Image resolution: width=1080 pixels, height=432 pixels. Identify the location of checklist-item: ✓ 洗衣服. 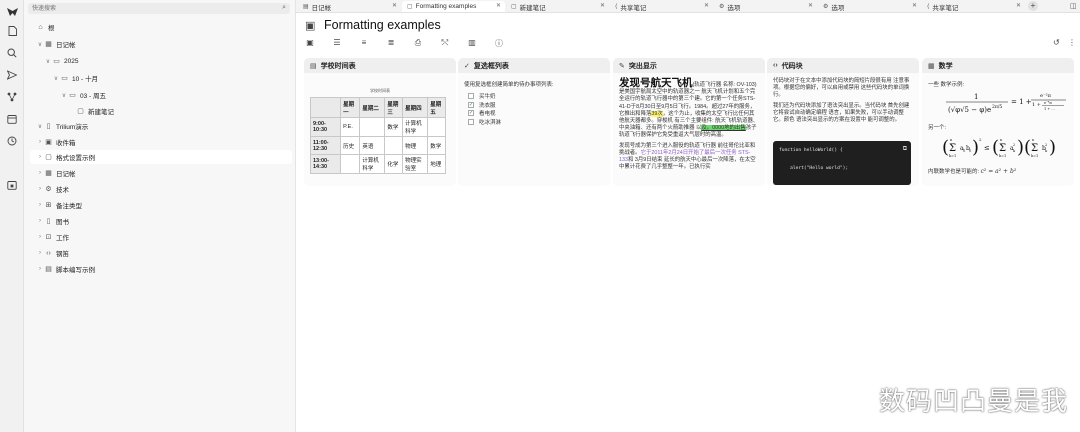
(534, 105).